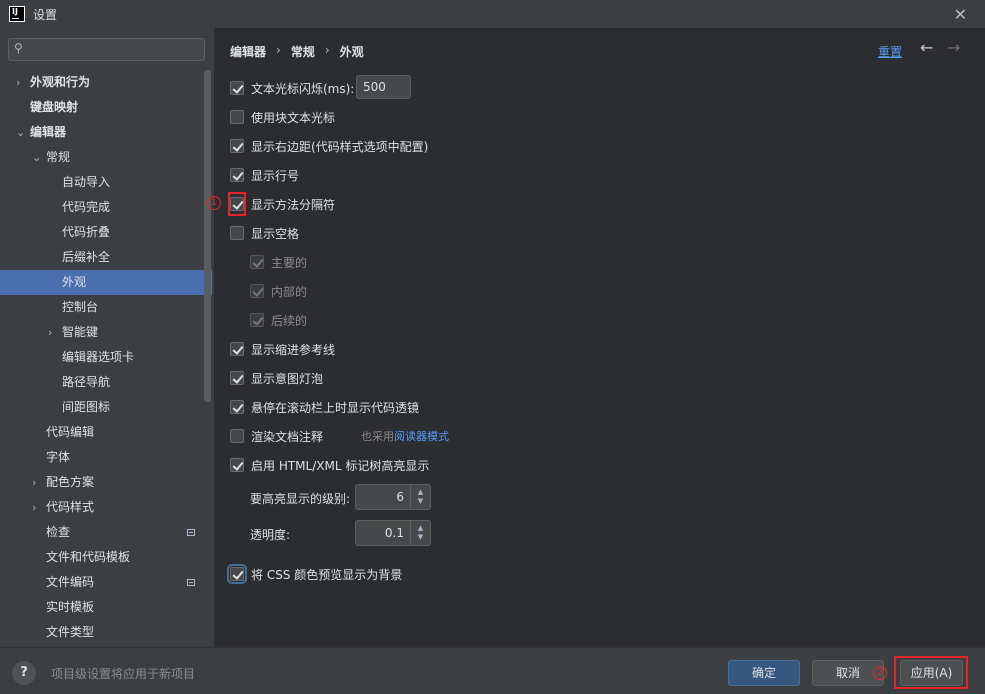  Describe the element at coordinates (327, 574) in the screenshot. I see `option-label: 将 CSS 颜色预览显示为背景` at that location.